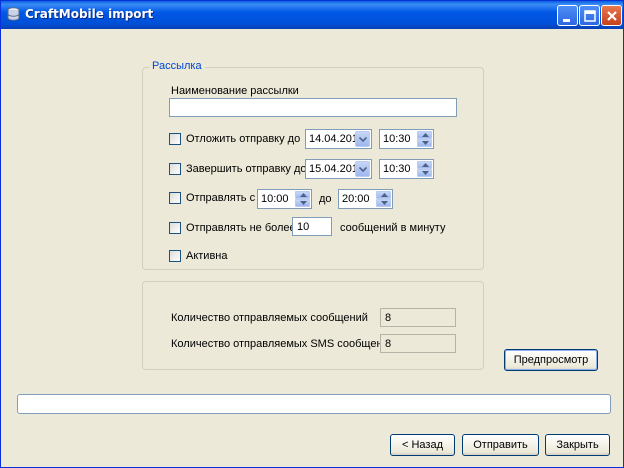 The width and height of the screenshot is (624, 468). What do you see at coordinates (314, 404) in the screenshot?
I see `progress-bar` at bounding box center [314, 404].